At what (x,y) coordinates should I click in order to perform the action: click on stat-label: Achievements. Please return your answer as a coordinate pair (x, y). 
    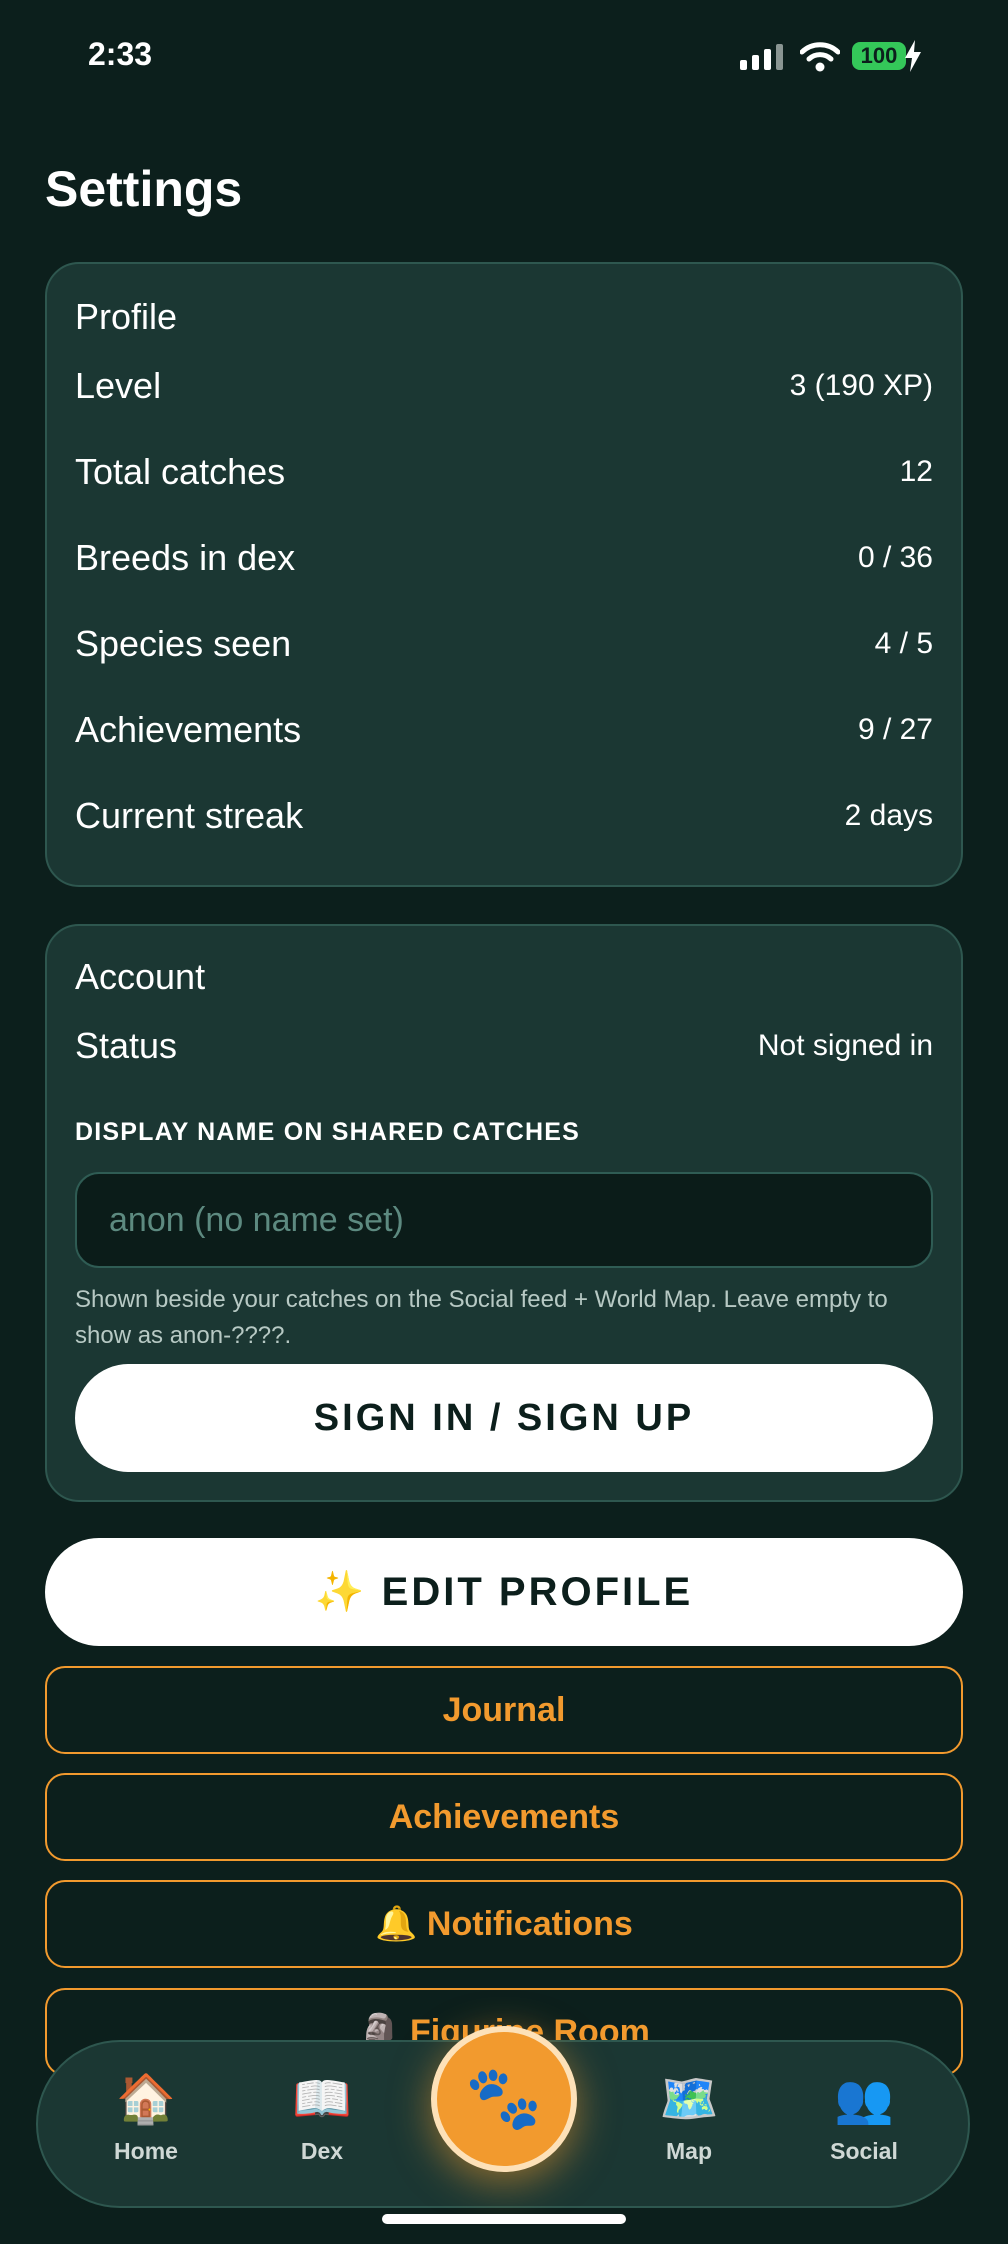
    Looking at the image, I should click on (188, 729).